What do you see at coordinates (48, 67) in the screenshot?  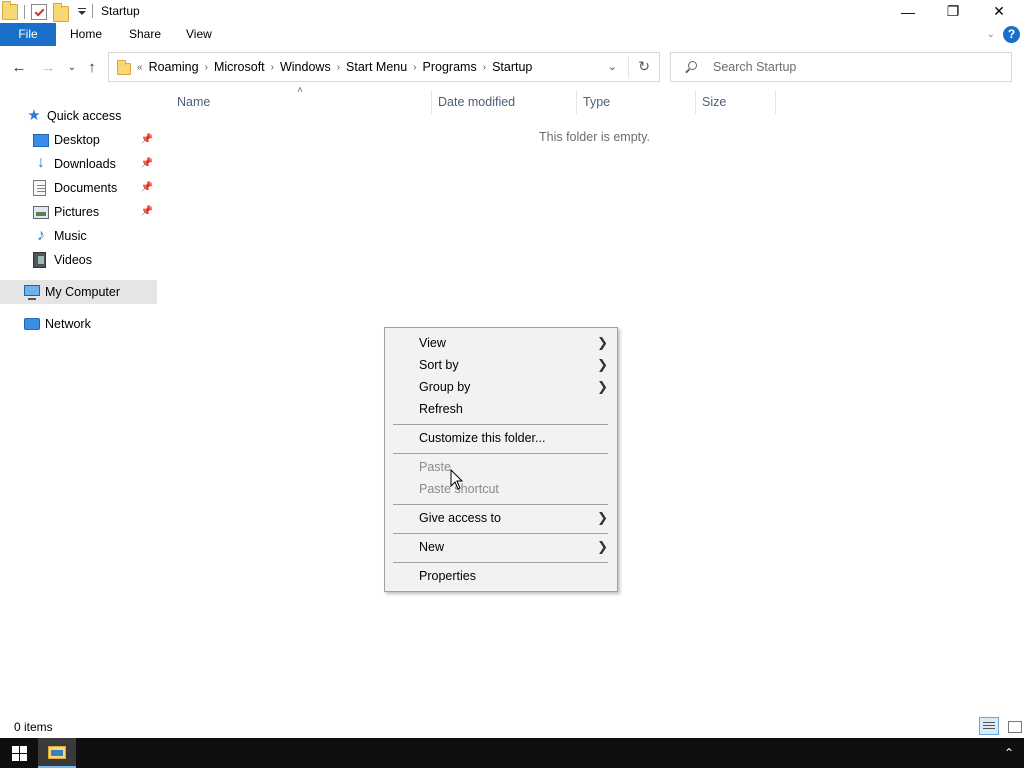 I see `forward-button: →` at bounding box center [48, 67].